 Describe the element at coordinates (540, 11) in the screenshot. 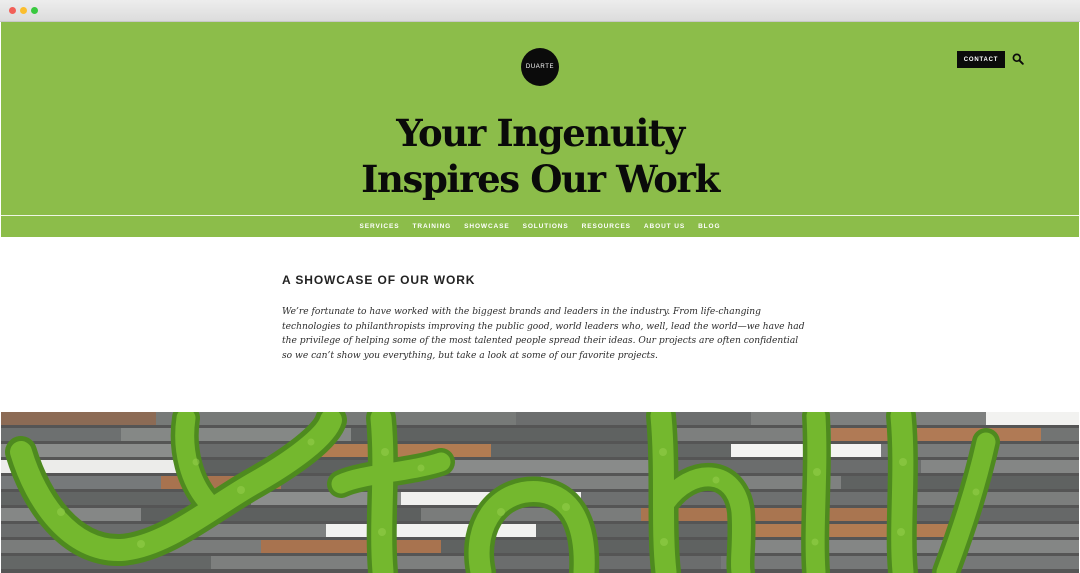

I see `browser-title-bar` at that location.